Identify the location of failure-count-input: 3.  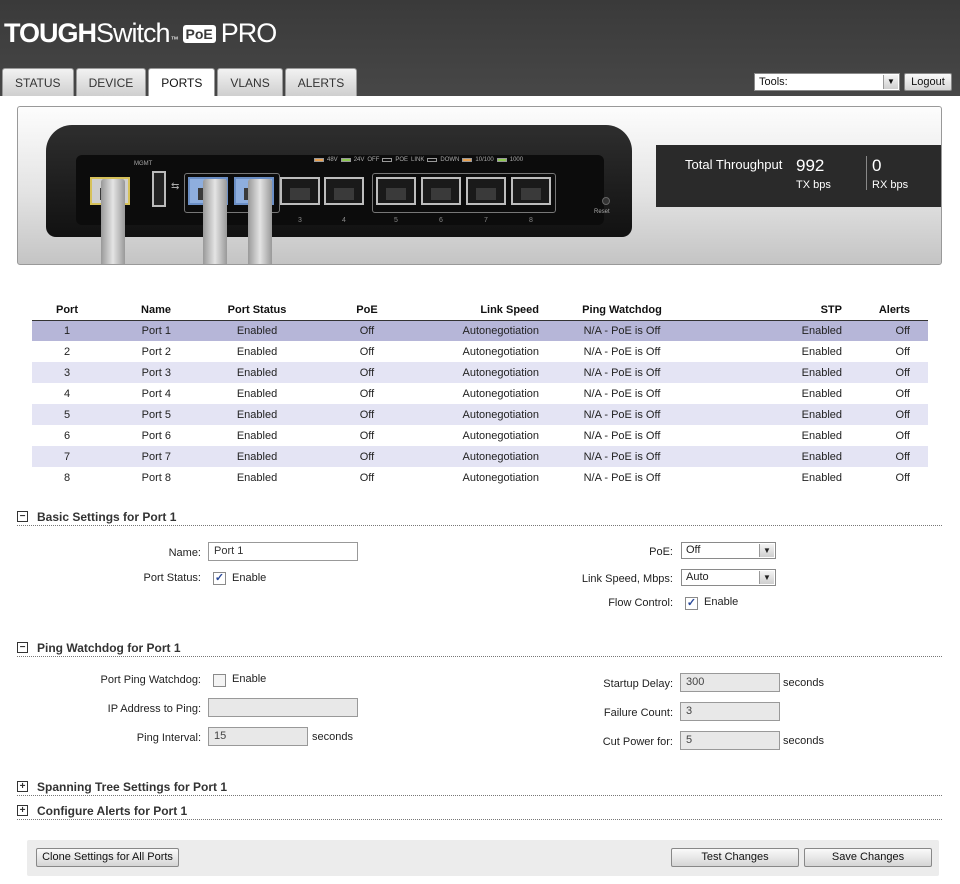
(730, 711).